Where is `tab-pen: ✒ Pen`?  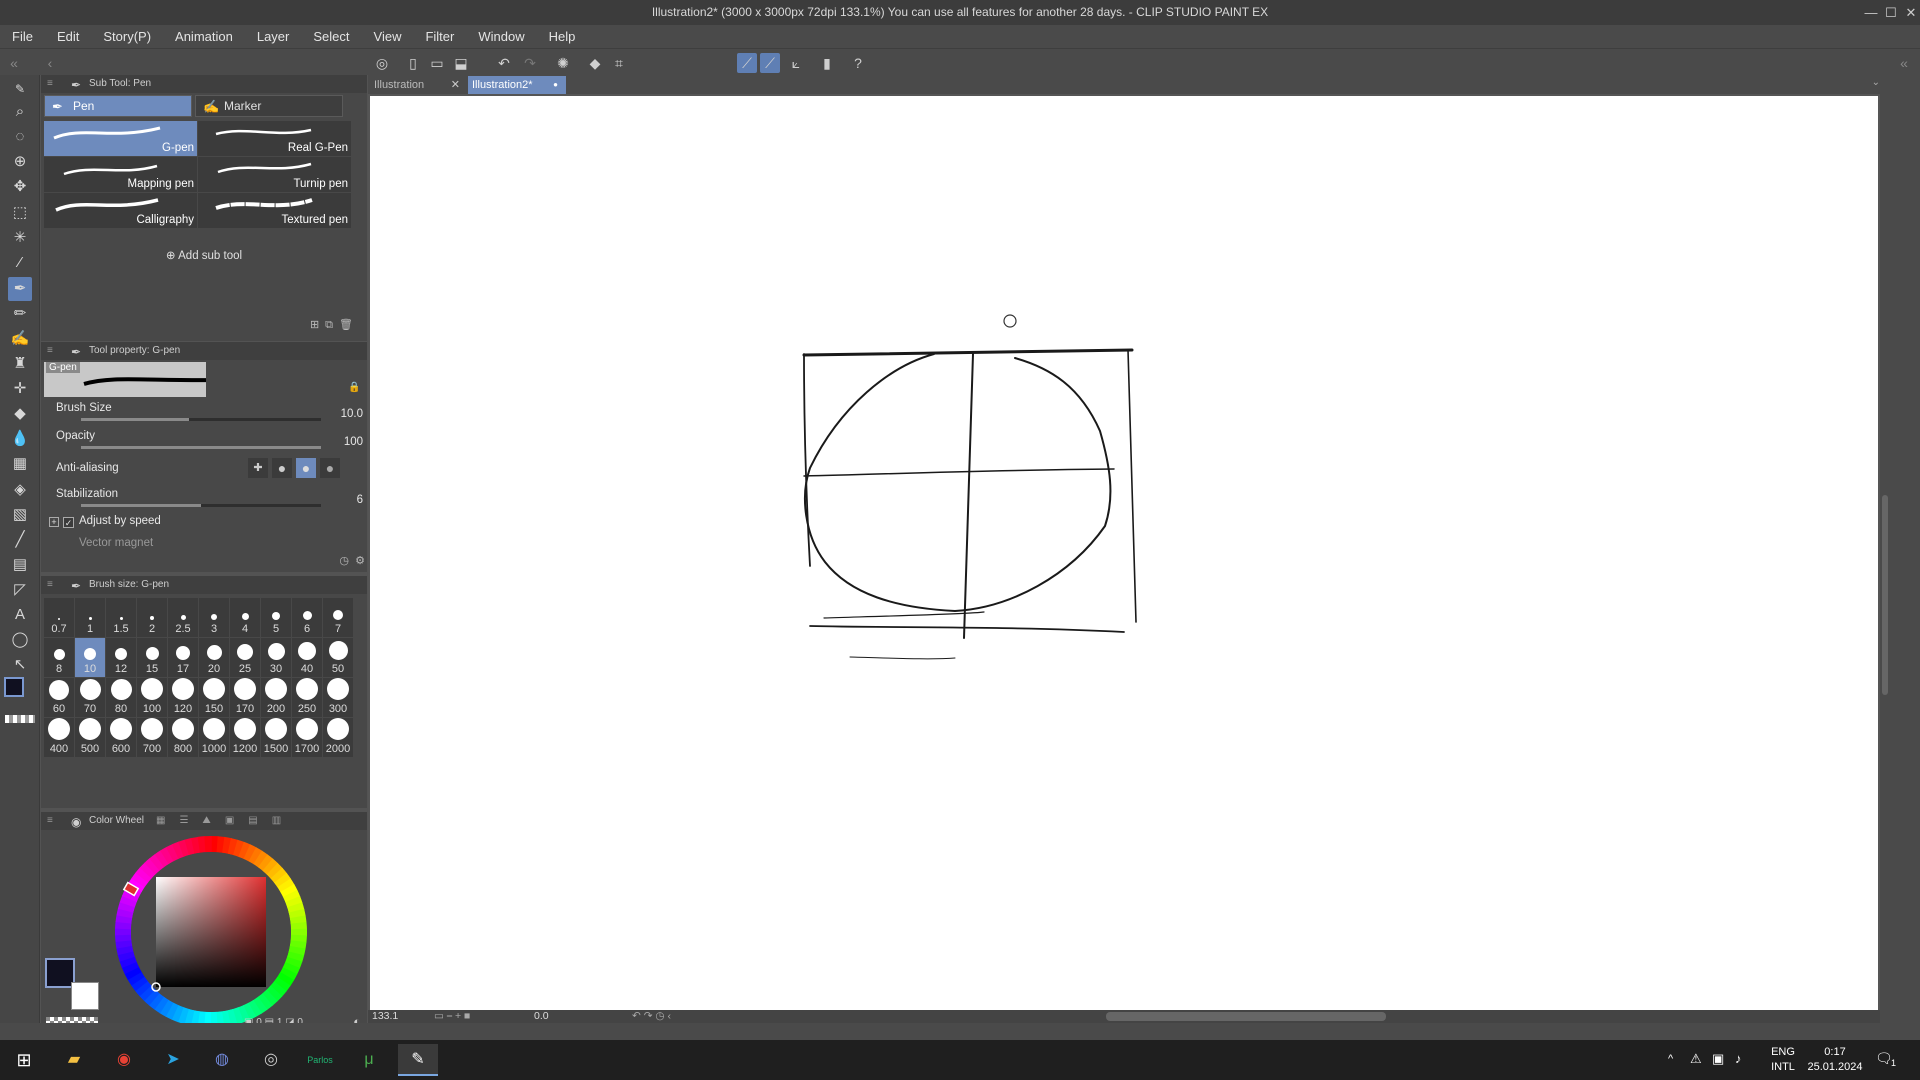
tab-pen: ✒ Pen is located at coordinates (118, 106).